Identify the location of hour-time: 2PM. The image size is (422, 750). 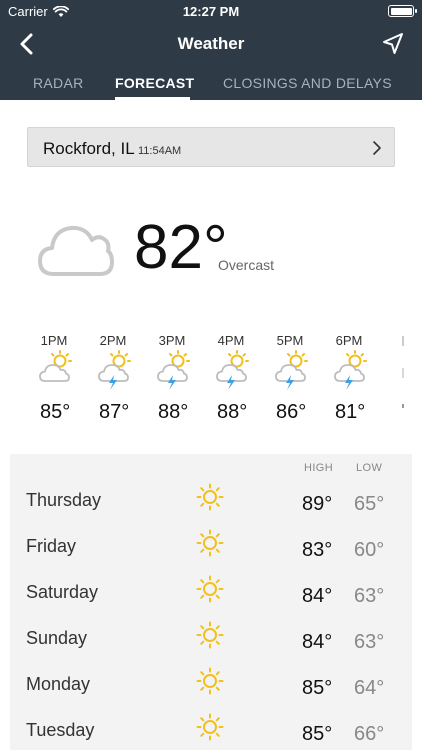
(113, 340).